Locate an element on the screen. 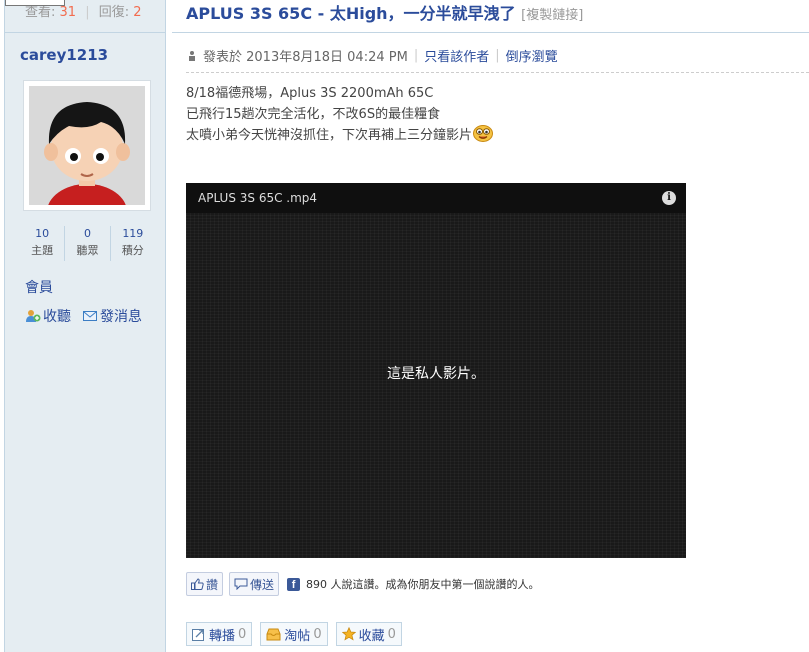  author-stats: 10 主題 0 聽眾 119 積分 is located at coordinates (87, 243).